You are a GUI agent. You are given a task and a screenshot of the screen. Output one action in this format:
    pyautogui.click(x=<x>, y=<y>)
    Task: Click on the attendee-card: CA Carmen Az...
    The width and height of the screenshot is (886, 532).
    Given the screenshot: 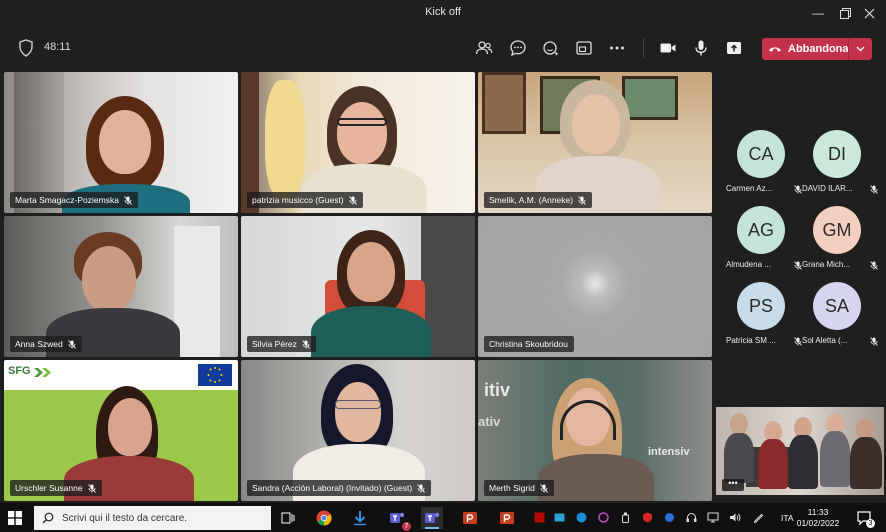 What is the action you would take?
    pyautogui.click(x=764, y=165)
    